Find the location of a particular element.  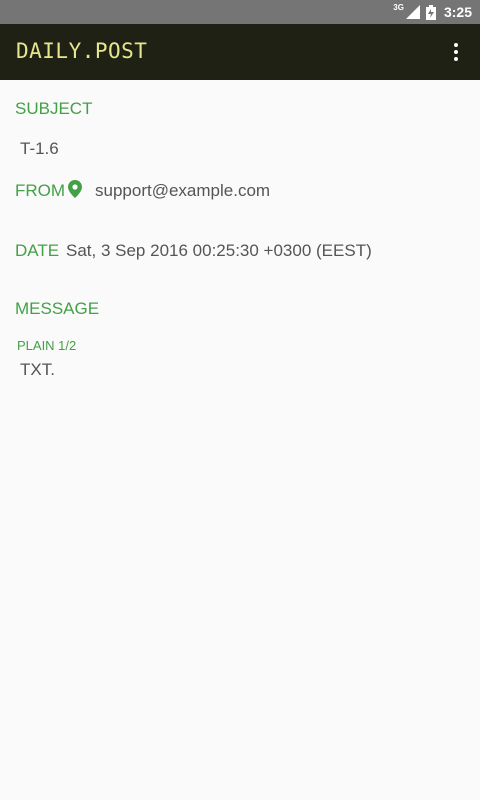

clock: 3:25 is located at coordinates (457, 12).